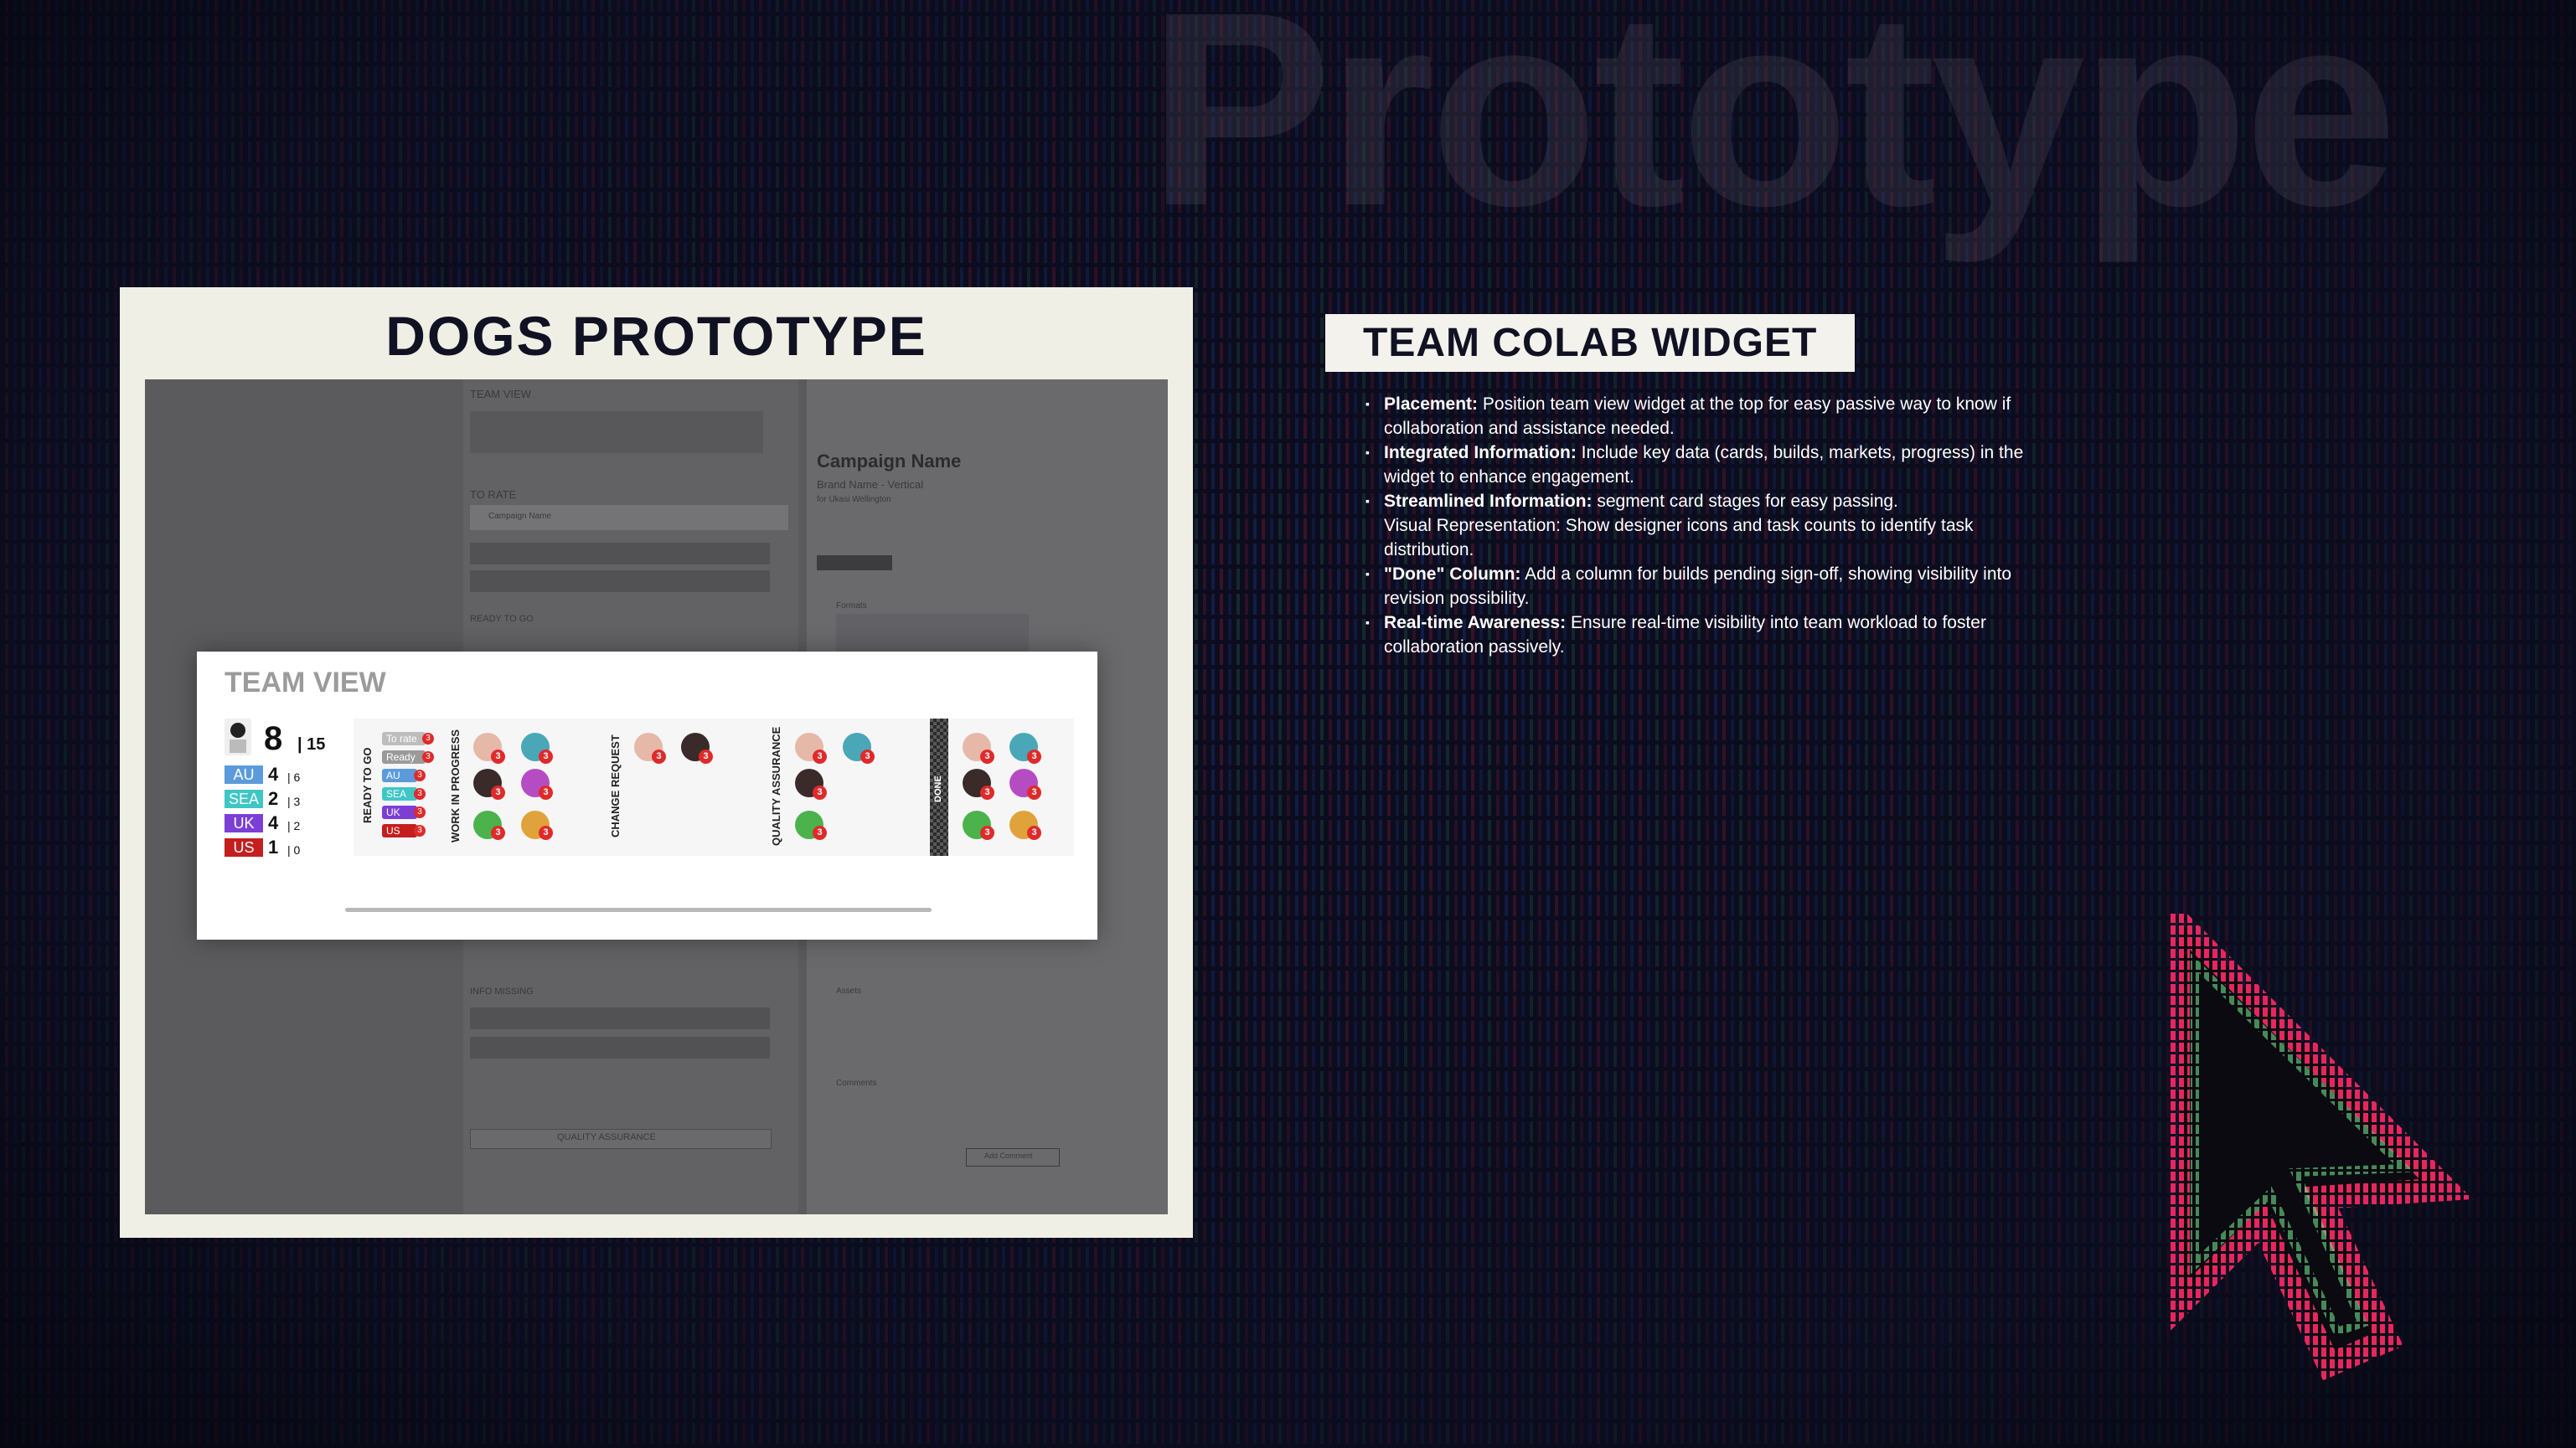 This screenshot has height=1448, width=2576. I want to click on mock-campaign-title: Campaign Name, so click(889, 461).